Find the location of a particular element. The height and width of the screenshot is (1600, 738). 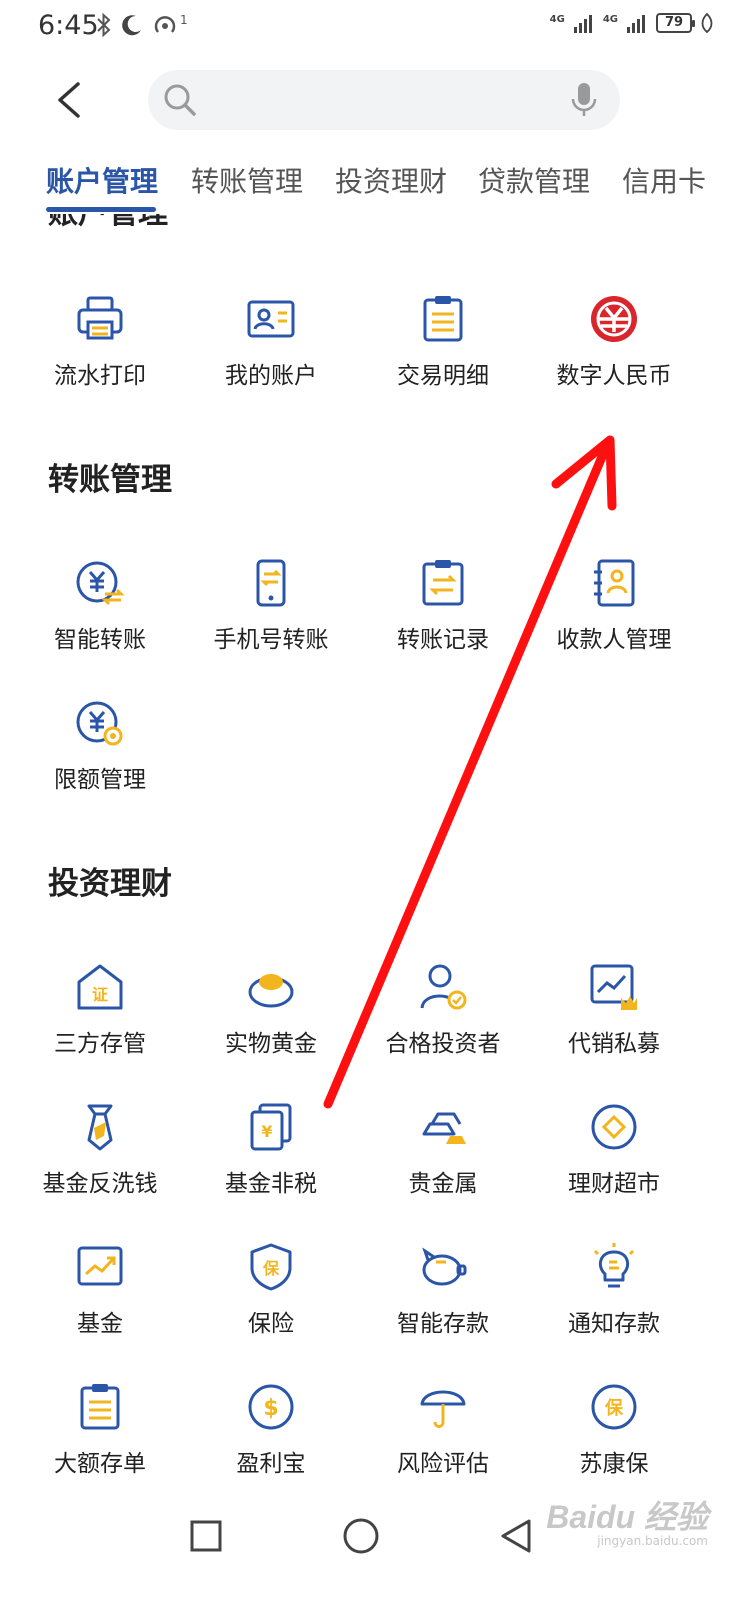

chart-crown-icon is located at coordinates (613, 987).